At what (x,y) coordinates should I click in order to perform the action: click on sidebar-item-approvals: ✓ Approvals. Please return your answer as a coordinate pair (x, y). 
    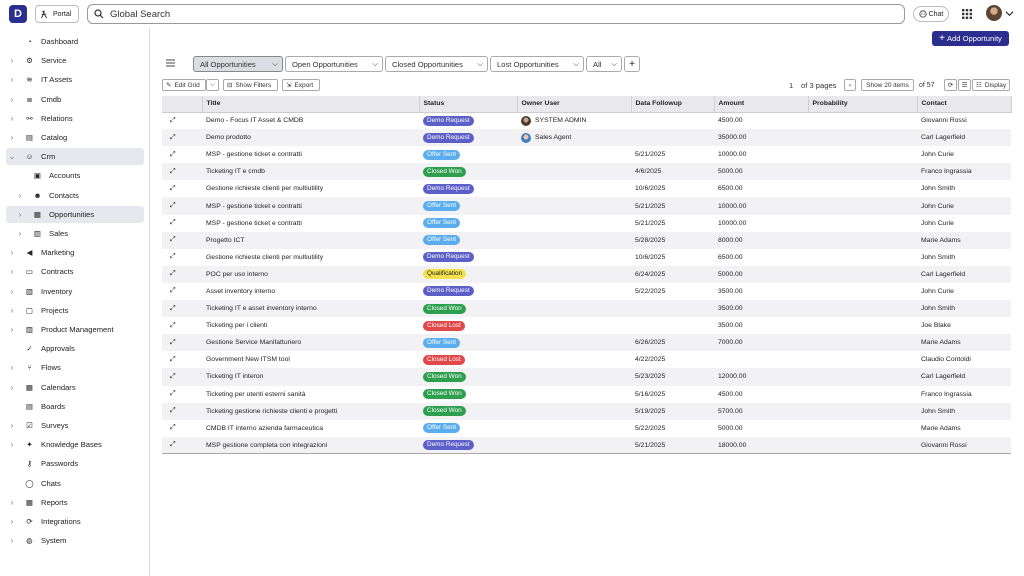
    Looking at the image, I should click on (75, 348).